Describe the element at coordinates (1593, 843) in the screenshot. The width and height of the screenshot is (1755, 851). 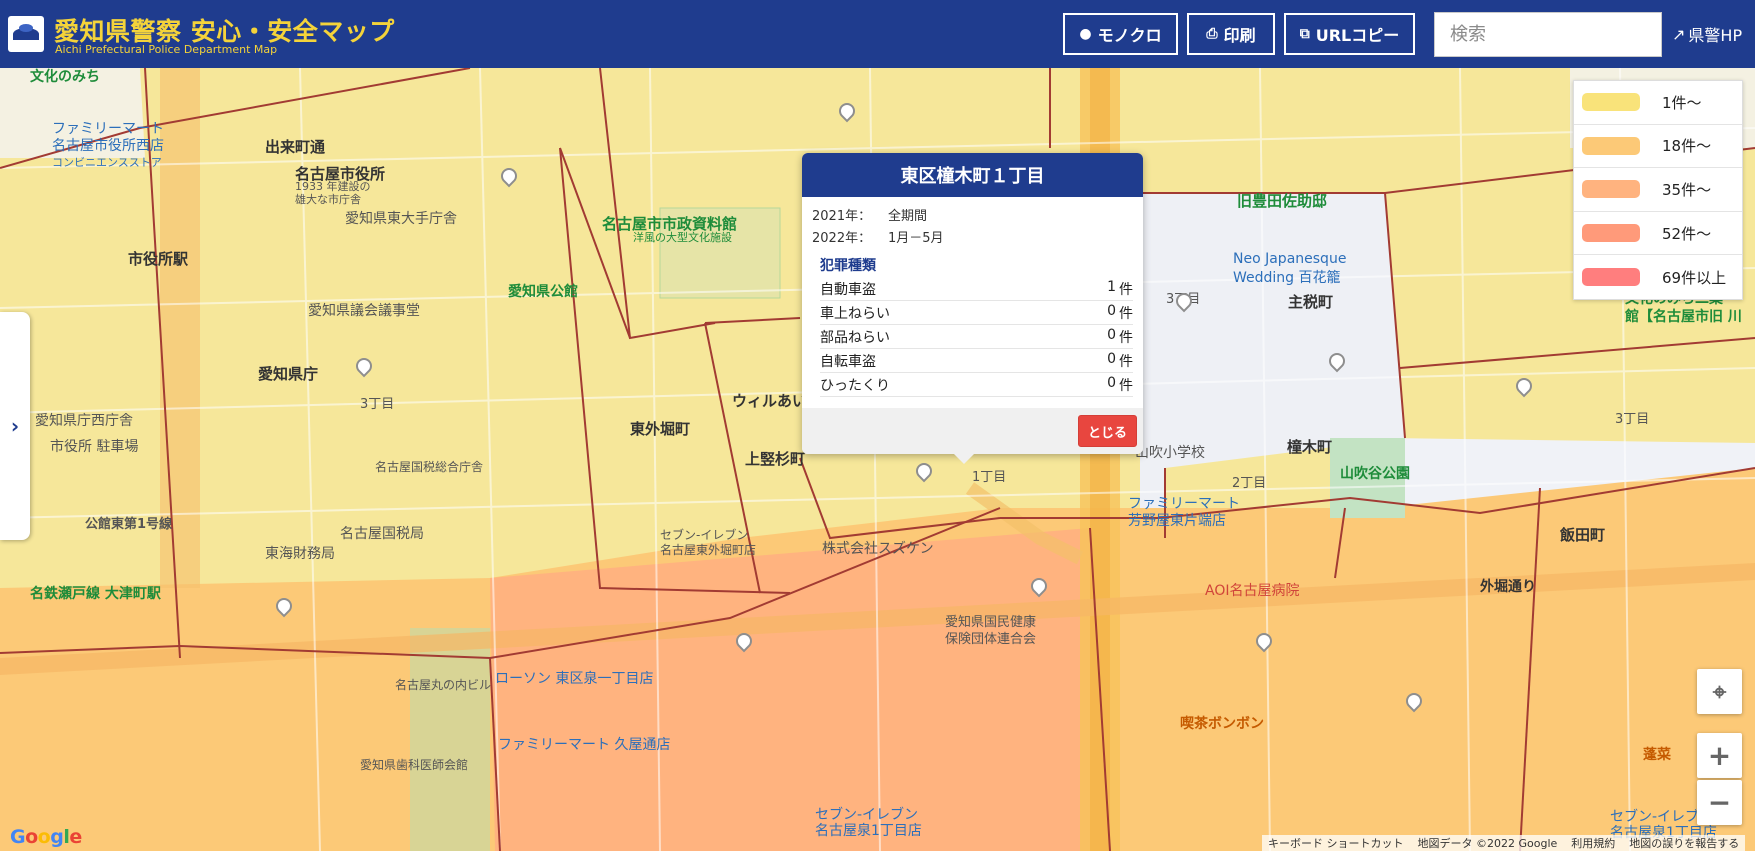
I see `terms-link: 利用規約` at that location.